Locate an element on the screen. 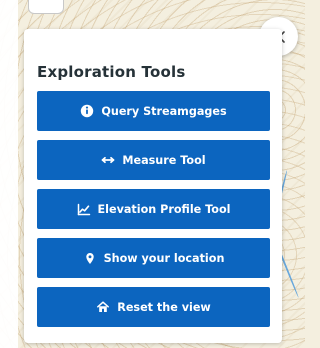 This screenshot has width=320, height=348. arrows-horizontal-icon is located at coordinates (108, 160).